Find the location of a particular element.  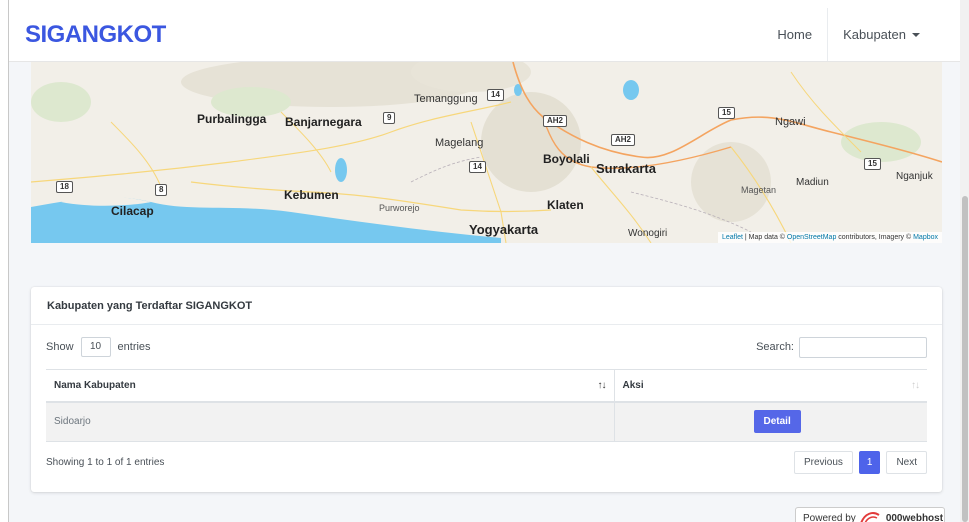

map-label-kebumen: Kebumen is located at coordinates (311, 195).